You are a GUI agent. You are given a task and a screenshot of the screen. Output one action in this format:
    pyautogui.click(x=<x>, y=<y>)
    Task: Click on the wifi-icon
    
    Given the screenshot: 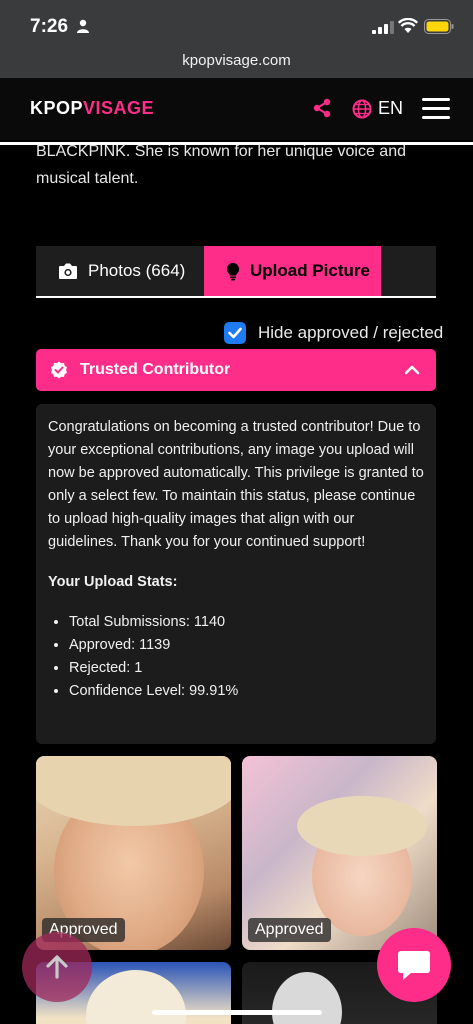 What is the action you would take?
    pyautogui.click(x=408, y=25)
    